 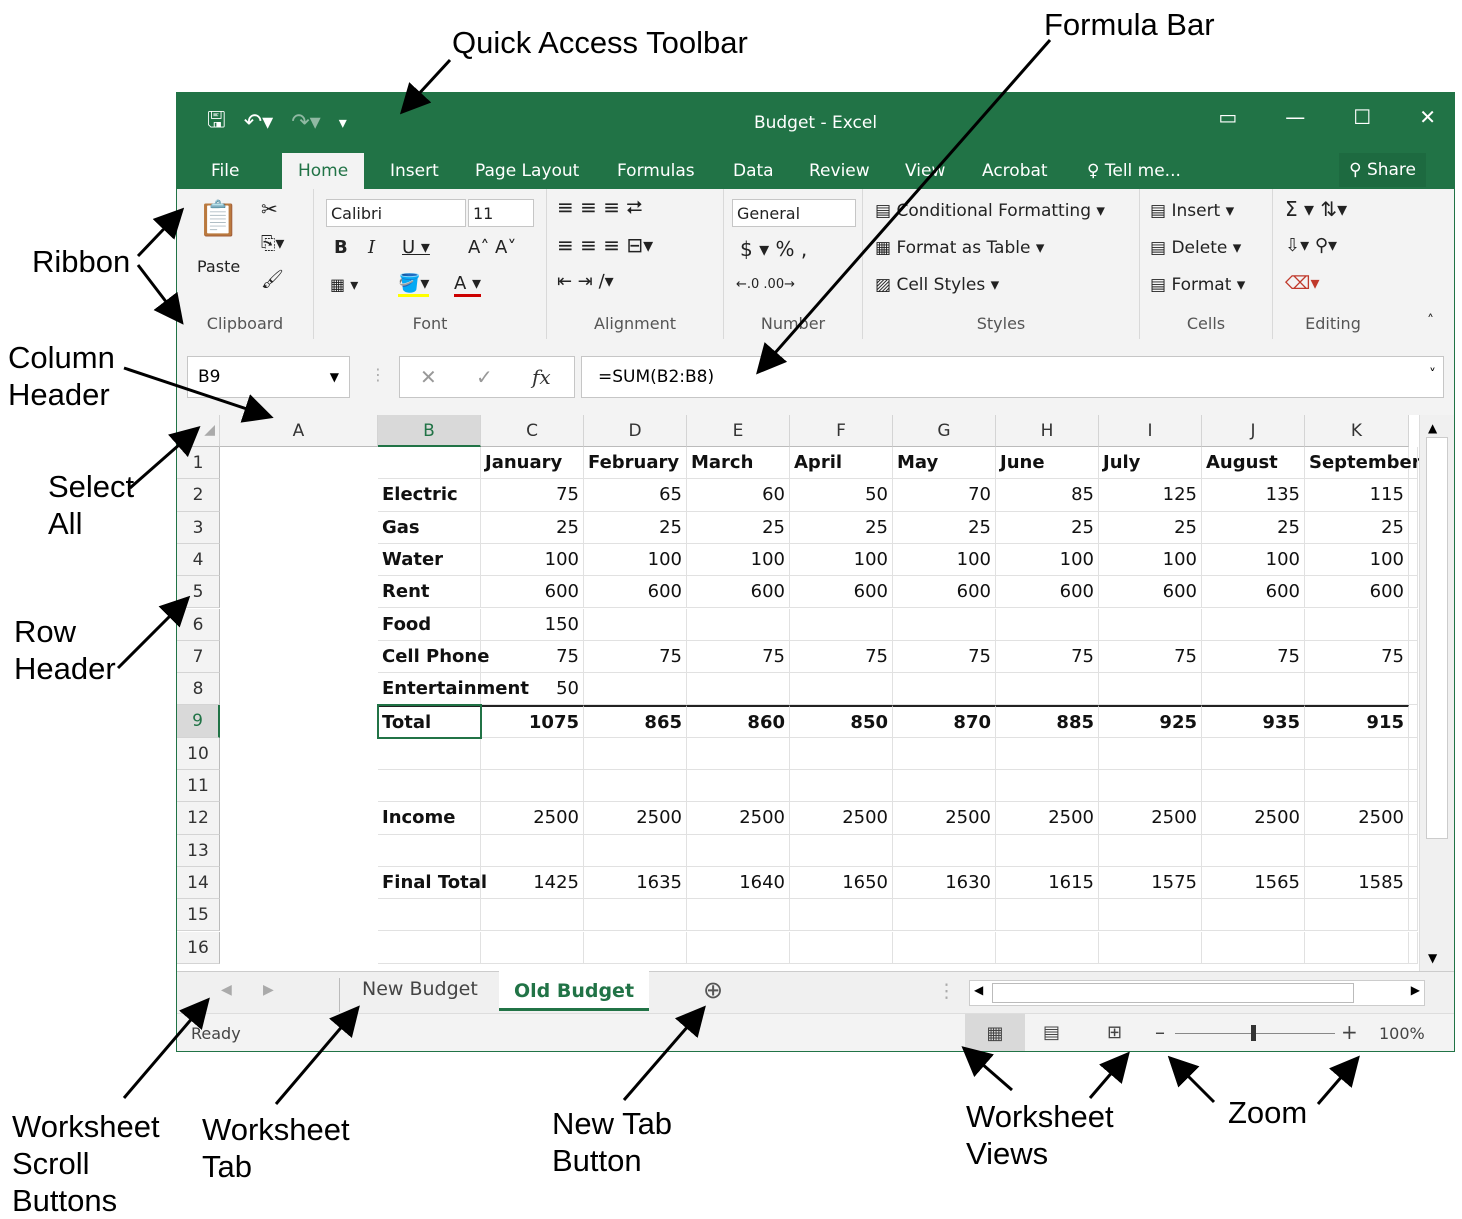 What do you see at coordinates (532, 689) in the screenshot?
I see `cell-b8: 50` at bounding box center [532, 689].